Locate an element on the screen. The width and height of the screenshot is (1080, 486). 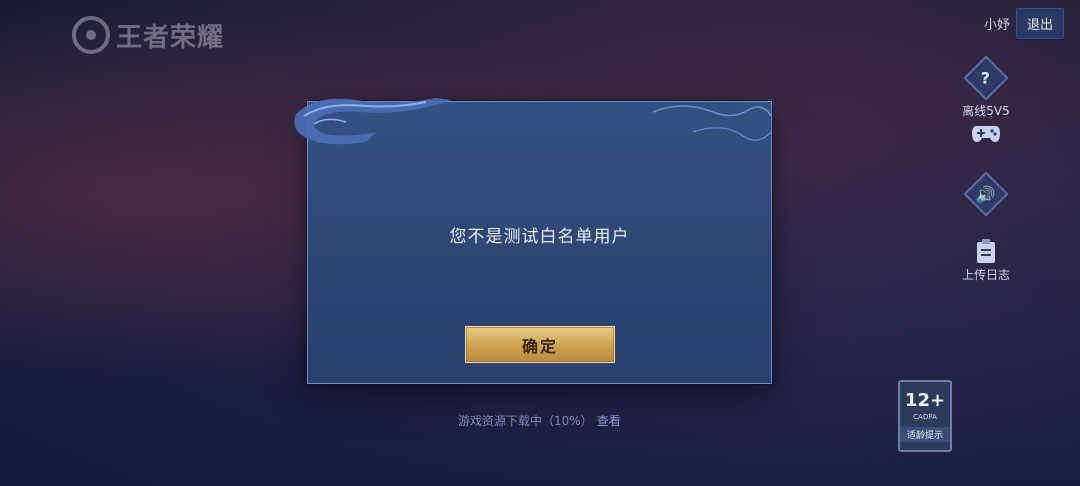
upload-log-button: 上传日志 is located at coordinates (986, 260).